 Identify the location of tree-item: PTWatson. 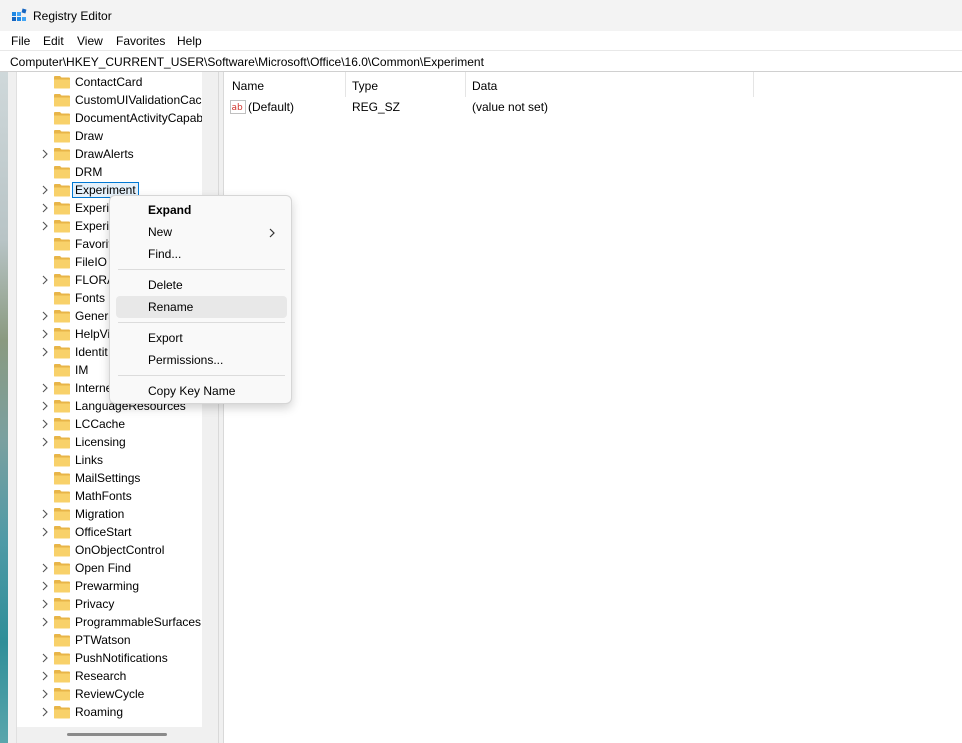
(109, 640).